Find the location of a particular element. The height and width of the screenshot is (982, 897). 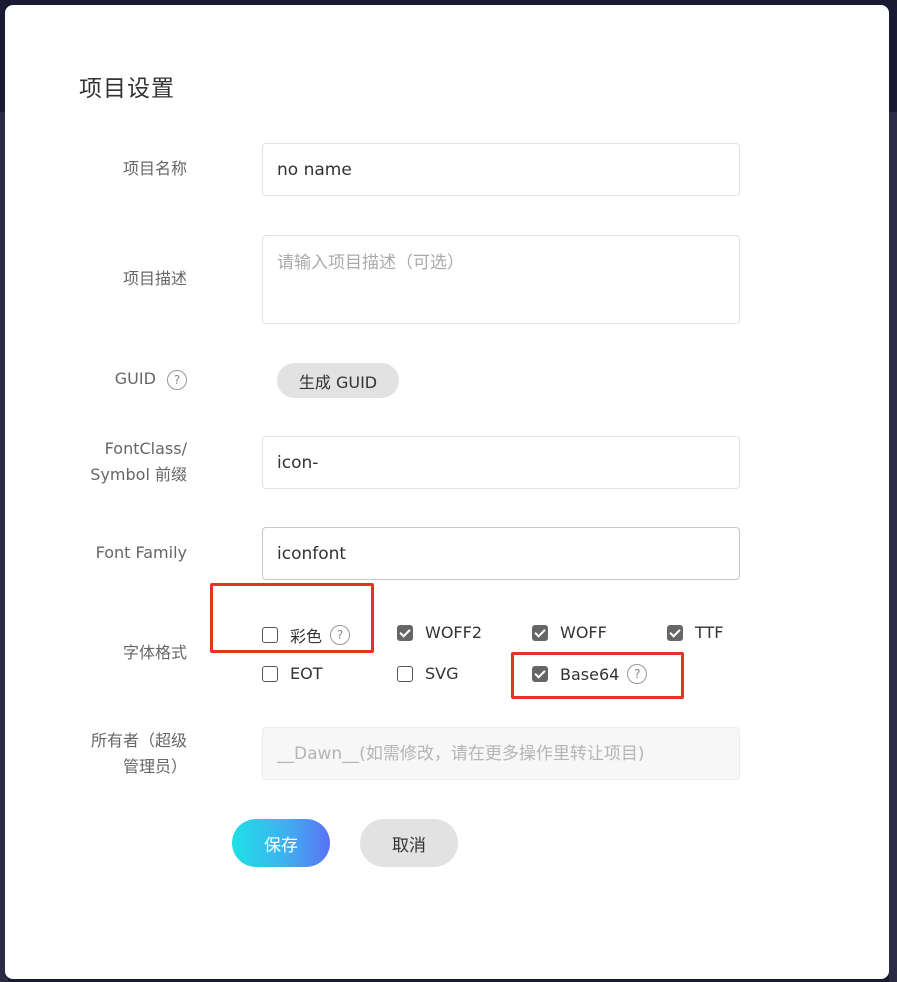

guid-help-icon: ? is located at coordinates (177, 379).